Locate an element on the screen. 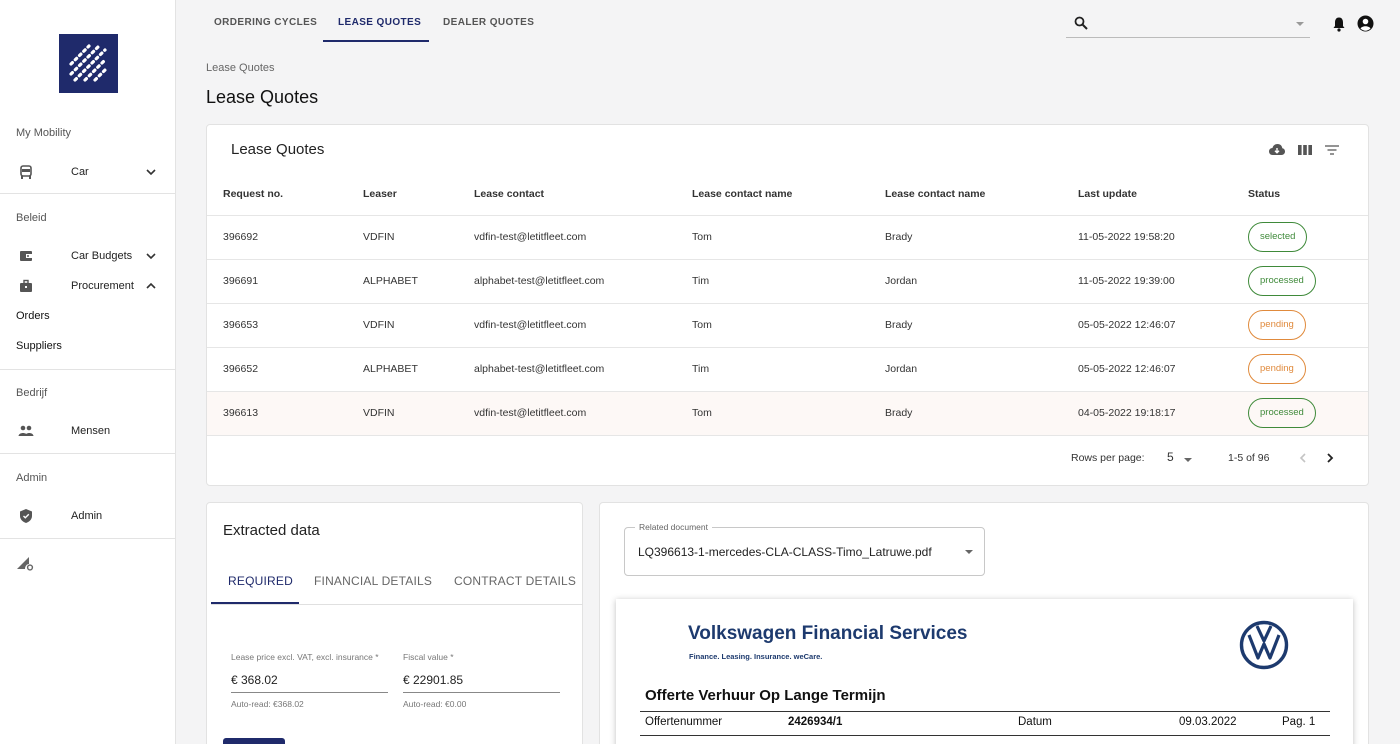  car-icon is located at coordinates (26, 172).